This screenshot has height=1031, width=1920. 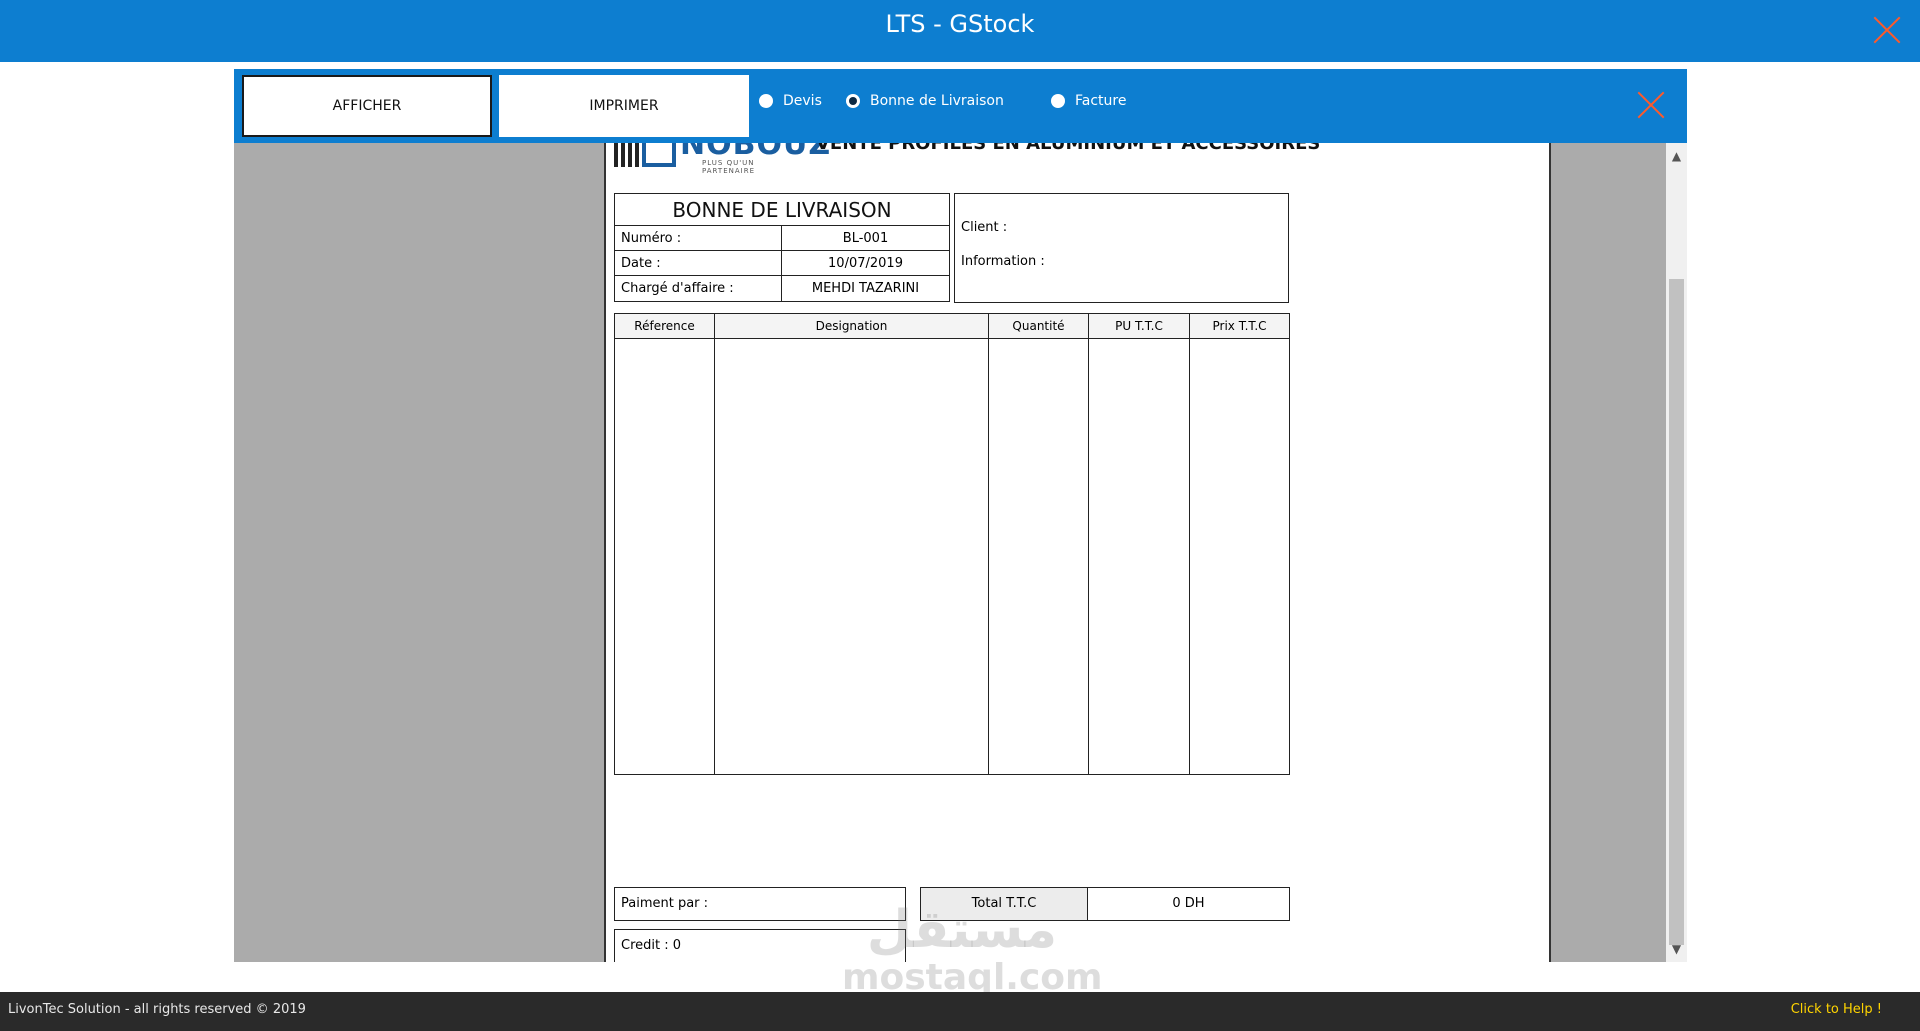 I want to click on vertical-scrollbar: ▲ ▼, so click(x=1676, y=552).